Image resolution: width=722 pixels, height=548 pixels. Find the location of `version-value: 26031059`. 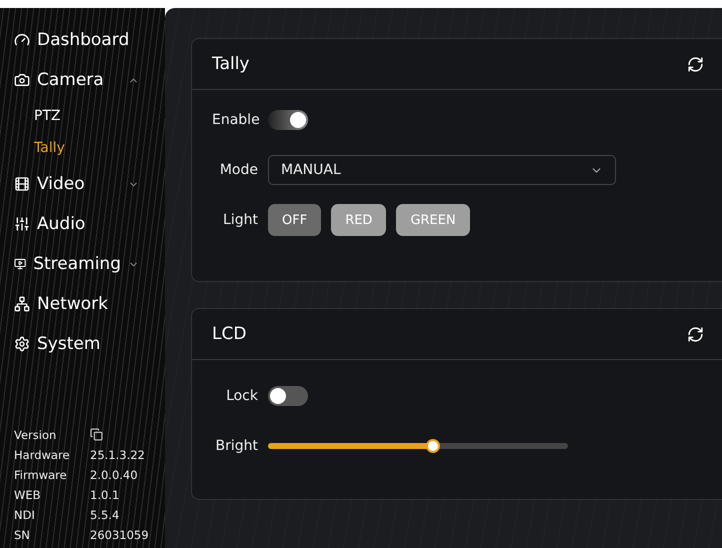

version-value: 26031059 is located at coordinates (120, 535).